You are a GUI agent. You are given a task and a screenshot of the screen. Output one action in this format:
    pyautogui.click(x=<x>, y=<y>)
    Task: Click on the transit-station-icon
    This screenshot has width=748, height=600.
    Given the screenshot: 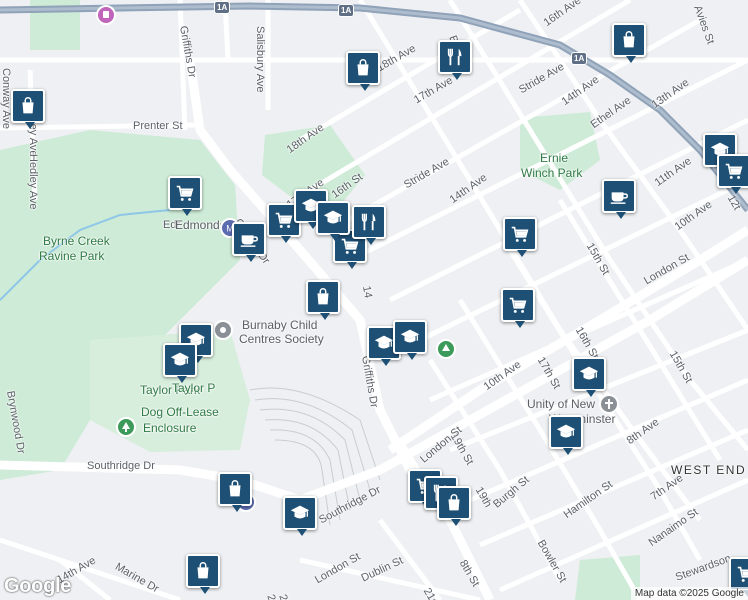 What is the action you would take?
    pyautogui.click(x=106, y=15)
    